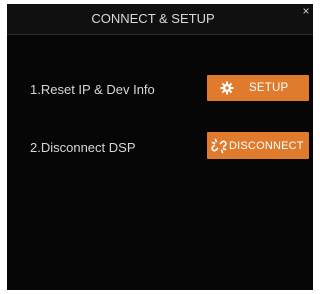 The image size is (320, 294). What do you see at coordinates (83, 147) in the screenshot?
I see `disconnect-dsp-label: 2.Disconnect DSP` at bounding box center [83, 147].